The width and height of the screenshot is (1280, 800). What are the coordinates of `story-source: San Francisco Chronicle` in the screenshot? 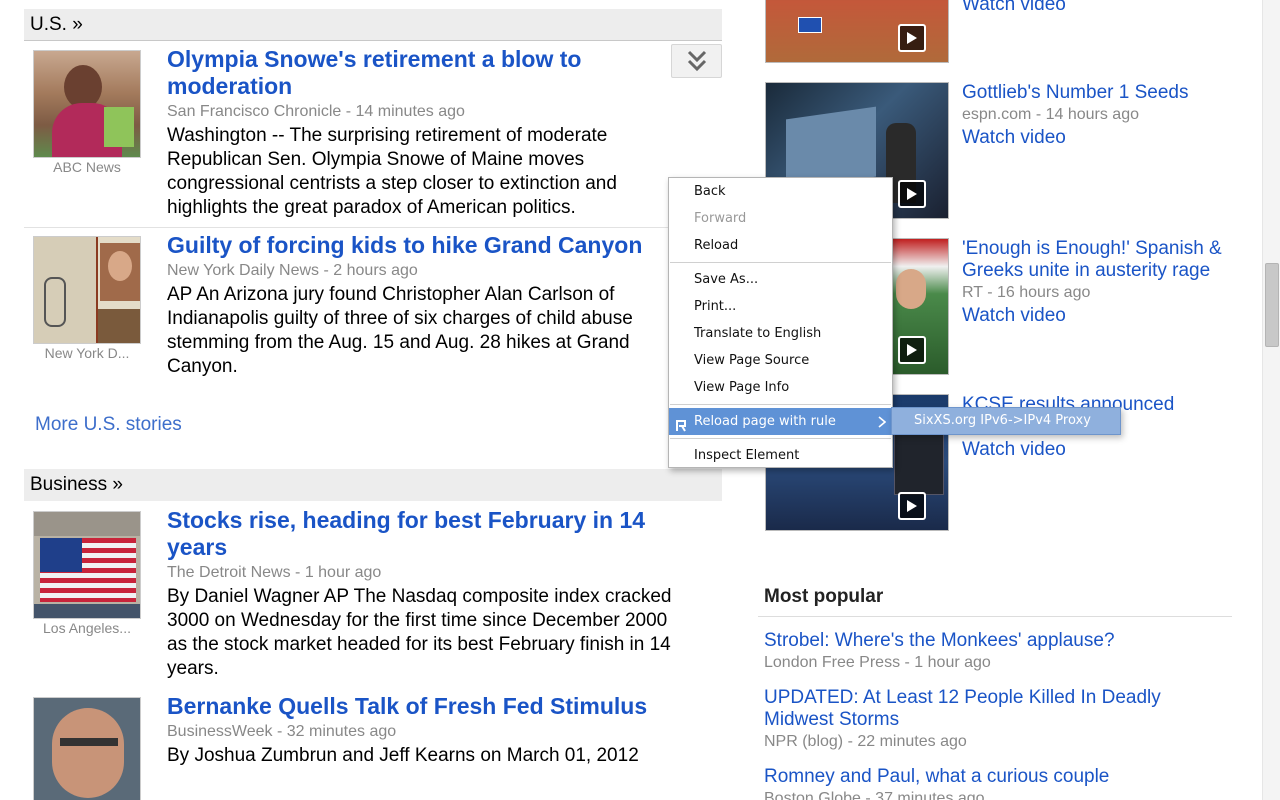 It's located at (254, 111).